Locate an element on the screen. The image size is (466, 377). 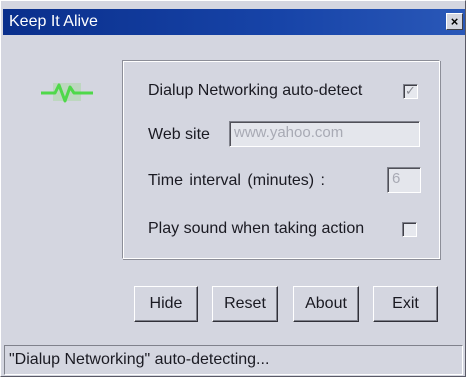
exit-button: Exit is located at coordinates (405, 304).